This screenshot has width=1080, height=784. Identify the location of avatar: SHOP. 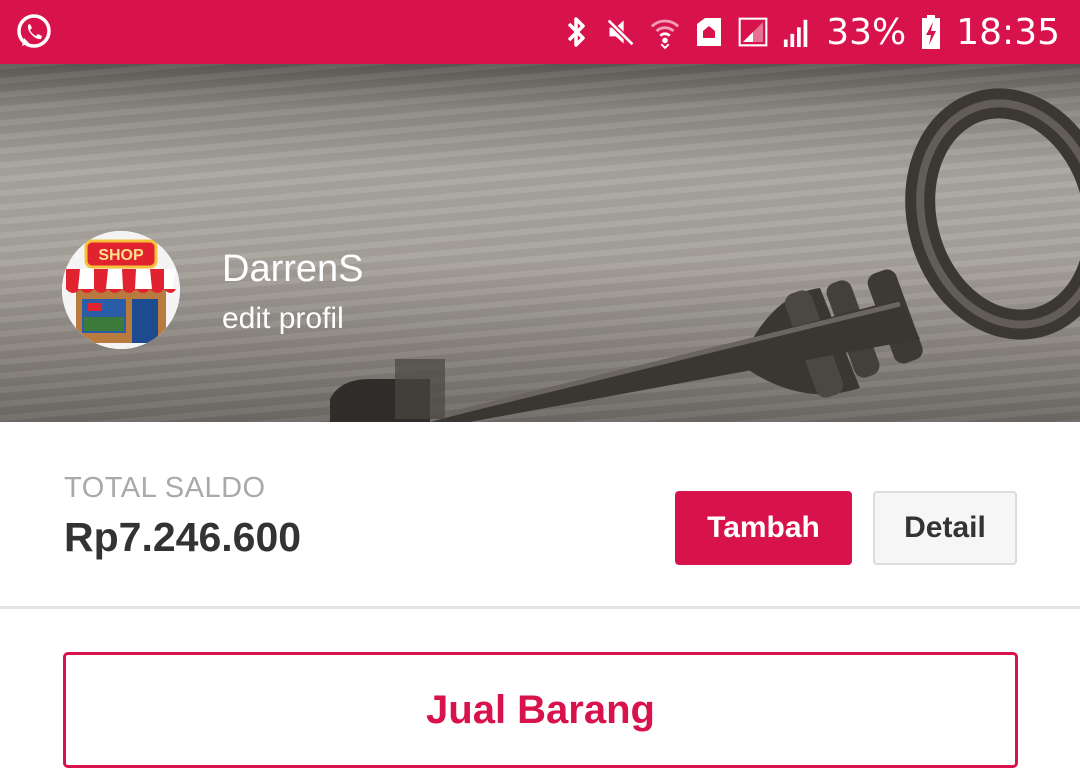
(121, 290).